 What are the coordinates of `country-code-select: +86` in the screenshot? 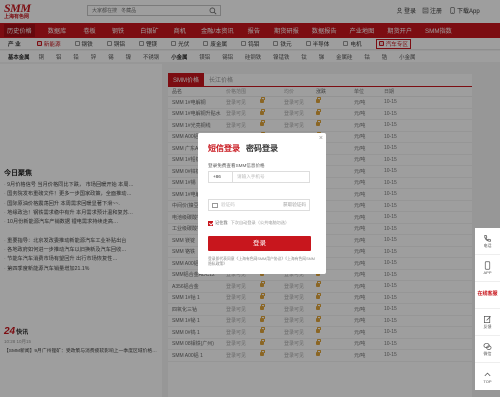 It's located at (221, 177).